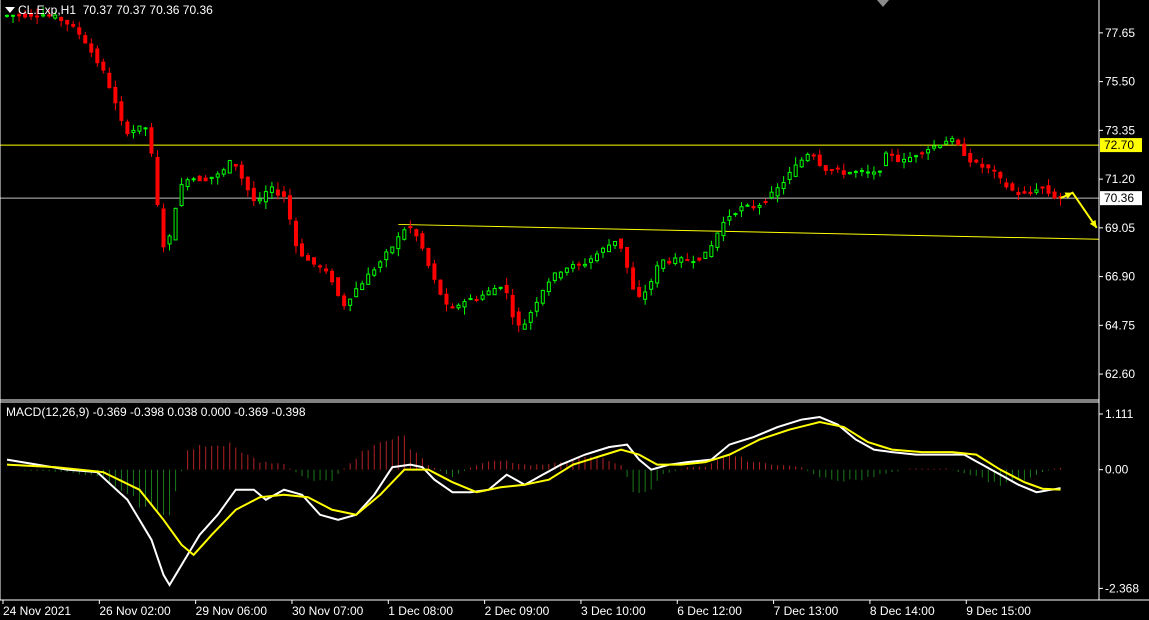  I want to click on level-price-label: 72.70, so click(1119, 145).